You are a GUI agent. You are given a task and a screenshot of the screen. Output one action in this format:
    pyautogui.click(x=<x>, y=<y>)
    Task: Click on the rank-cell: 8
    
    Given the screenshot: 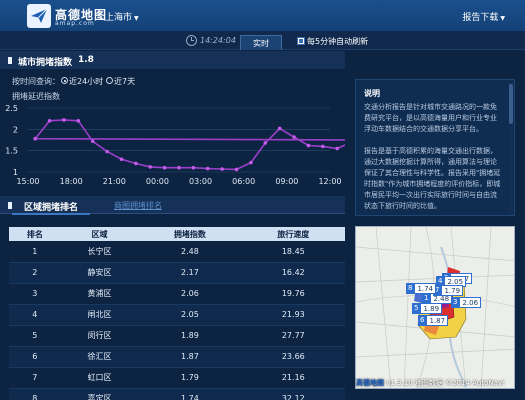 What is the action you would take?
    pyautogui.click(x=35, y=394)
    